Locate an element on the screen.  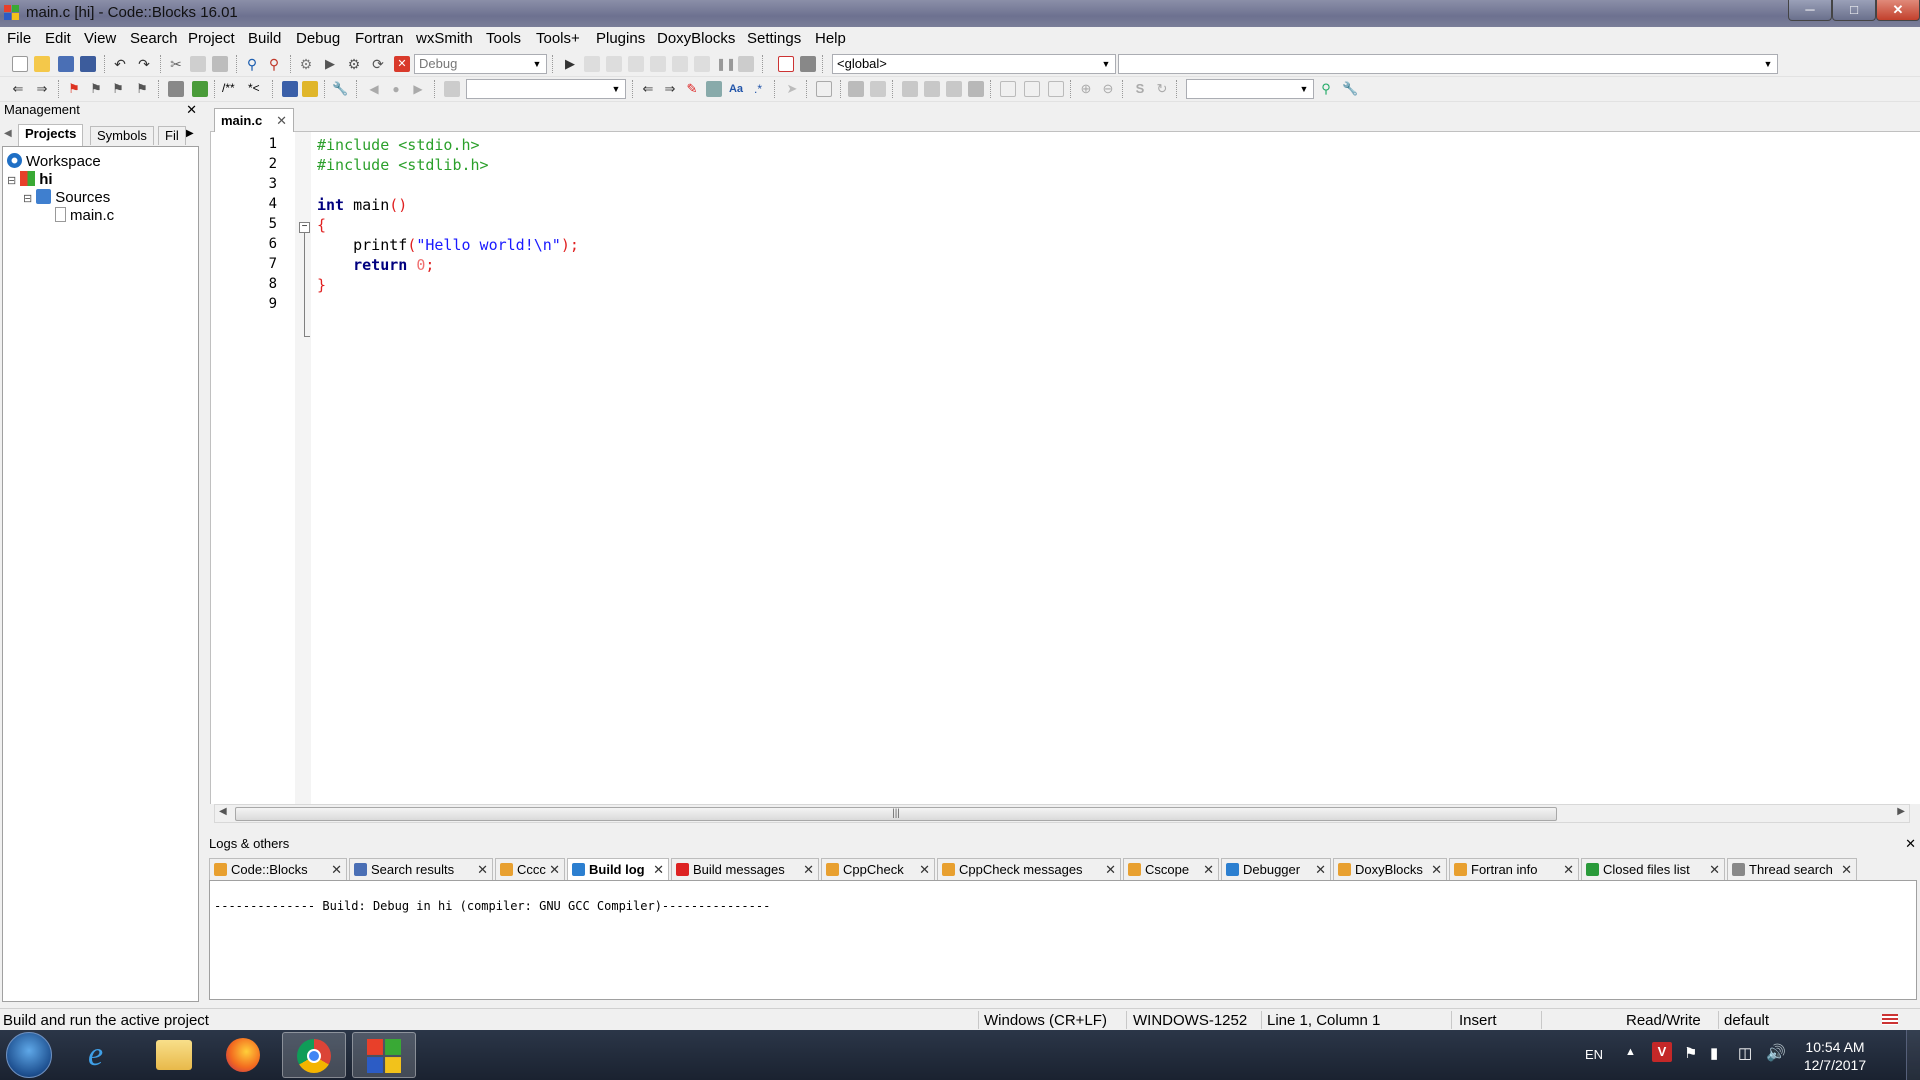
zoom-out-icon: ⊖ is located at coordinates (1108, 89).